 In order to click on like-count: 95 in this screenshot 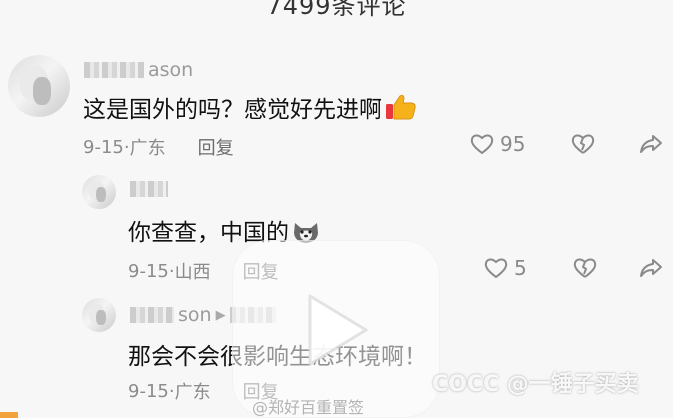, I will do `click(513, 144)`.